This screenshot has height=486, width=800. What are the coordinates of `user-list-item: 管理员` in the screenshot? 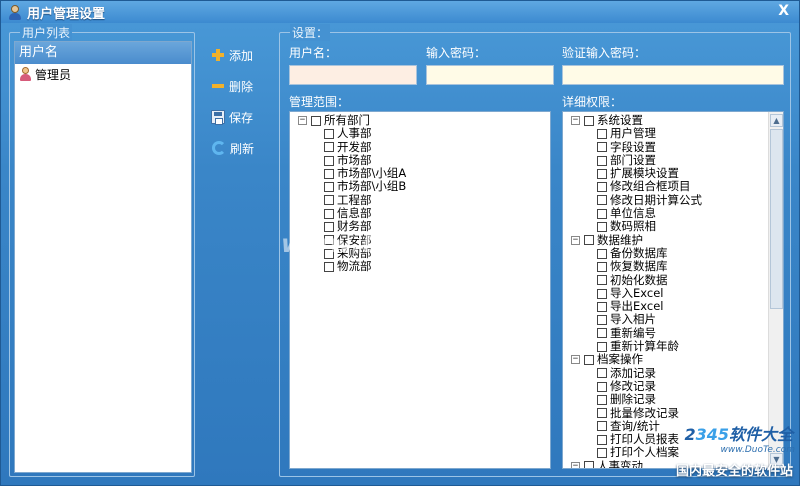 It's located at (103, 74).